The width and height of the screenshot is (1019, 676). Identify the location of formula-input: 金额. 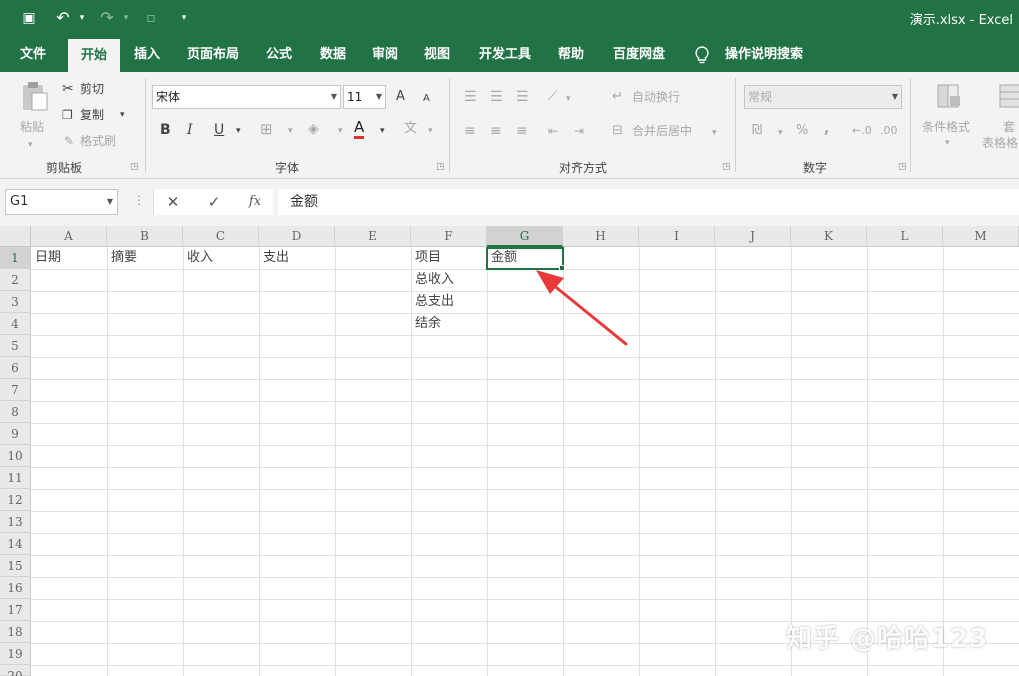
(648, 202).